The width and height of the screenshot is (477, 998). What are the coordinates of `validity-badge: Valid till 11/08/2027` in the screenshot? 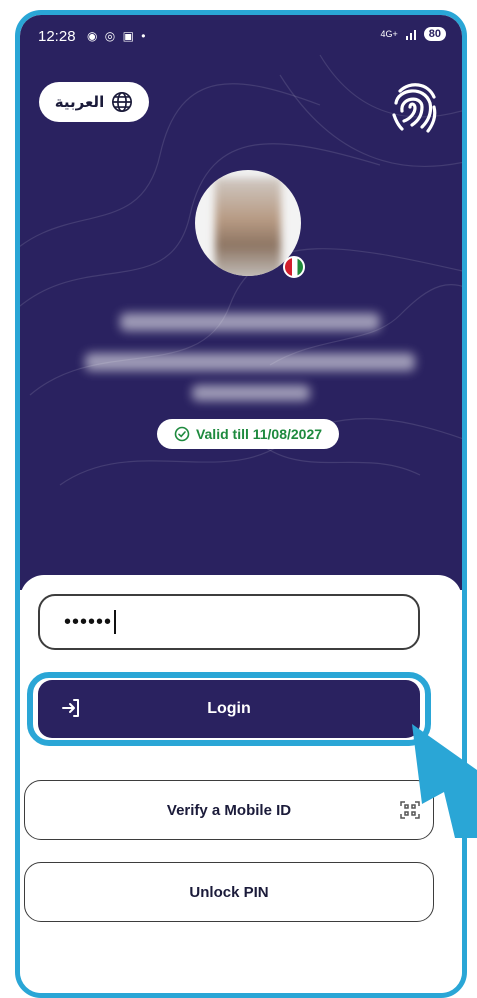 It's located at (248, 434).